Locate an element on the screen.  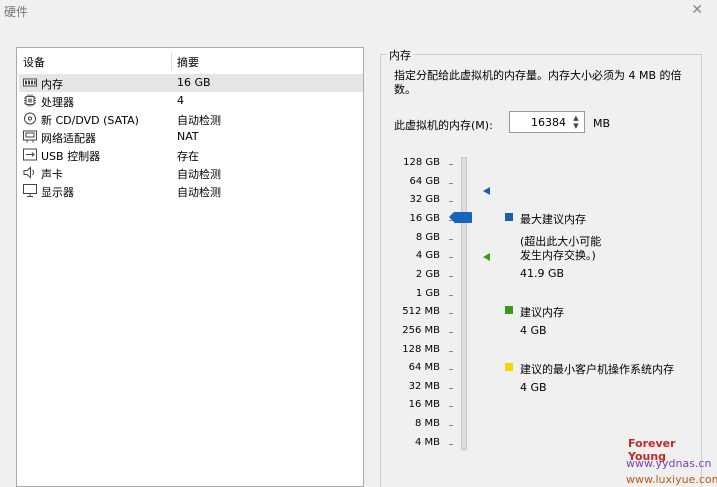
window-title: 硬件 is located at coordinates (16, 12).